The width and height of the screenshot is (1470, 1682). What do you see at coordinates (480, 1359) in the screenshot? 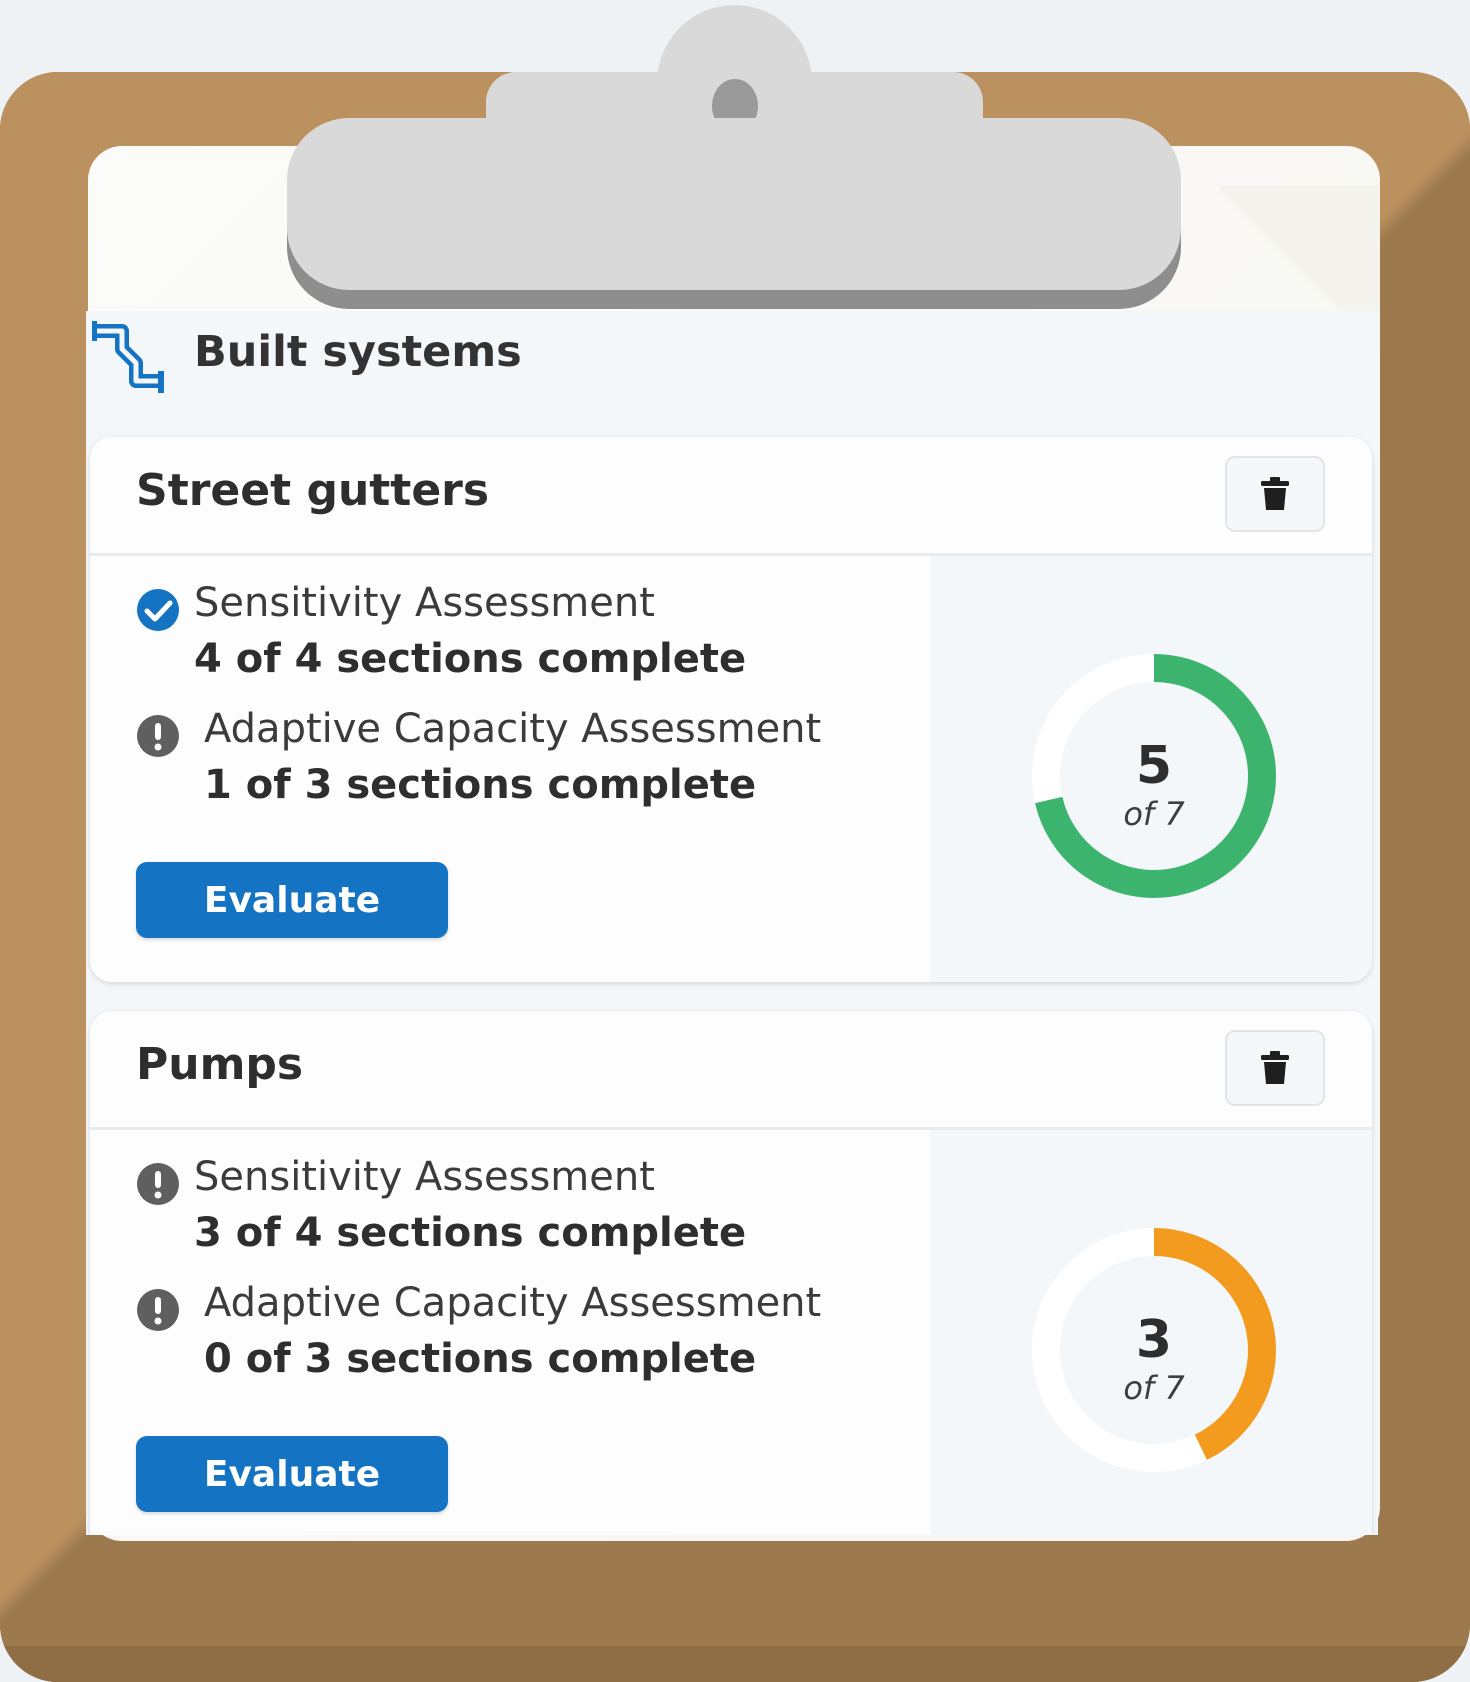
I see `assessment-progress: 0 of 3 sections complete` at bounding box center [480, 1359].